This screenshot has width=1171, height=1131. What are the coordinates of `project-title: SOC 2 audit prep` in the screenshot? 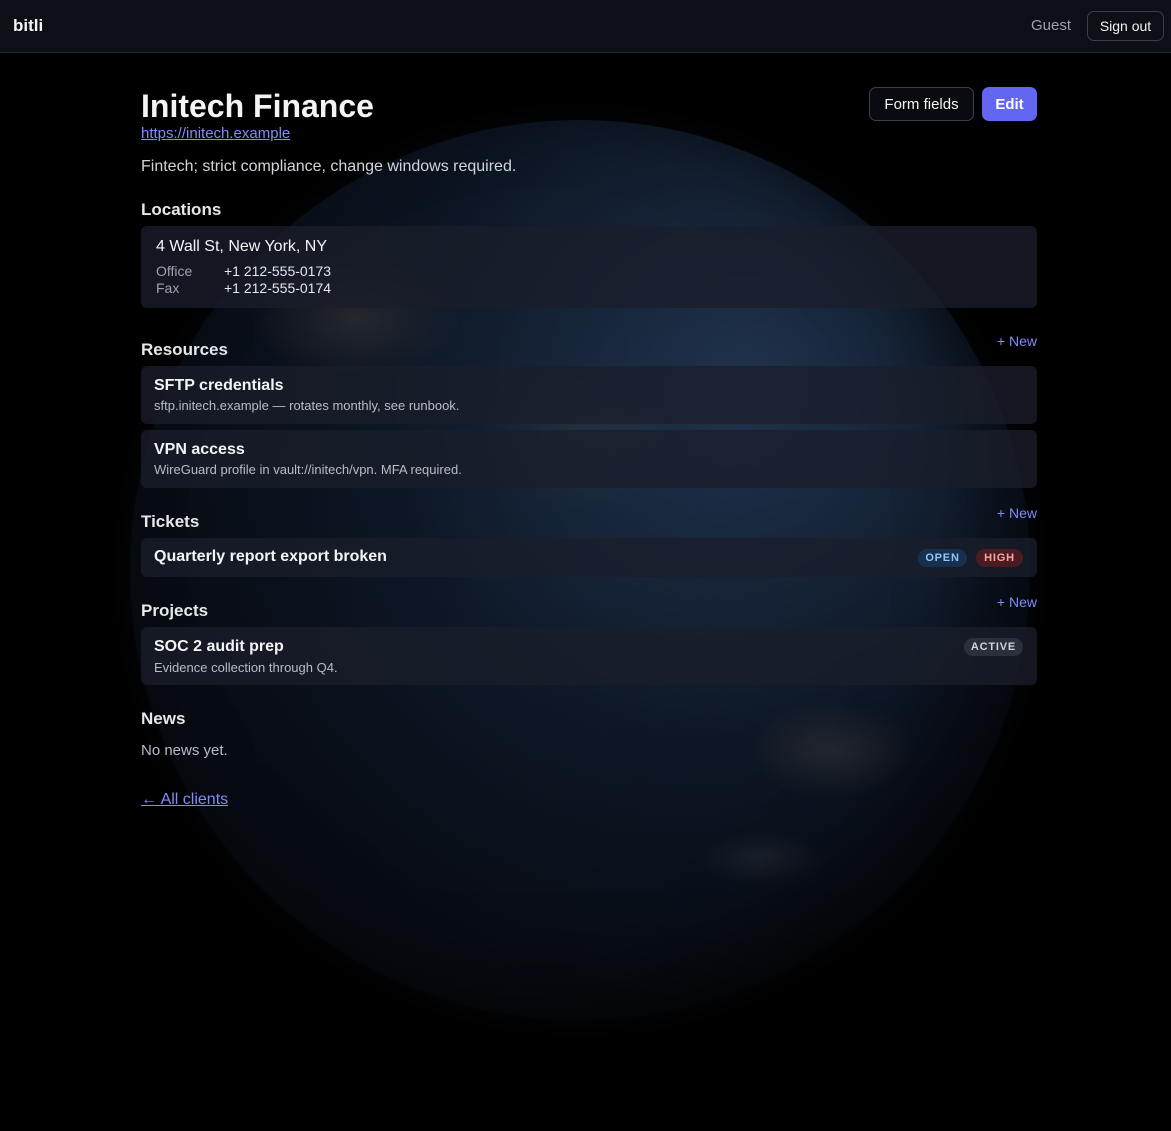 It's located at (219, 646).